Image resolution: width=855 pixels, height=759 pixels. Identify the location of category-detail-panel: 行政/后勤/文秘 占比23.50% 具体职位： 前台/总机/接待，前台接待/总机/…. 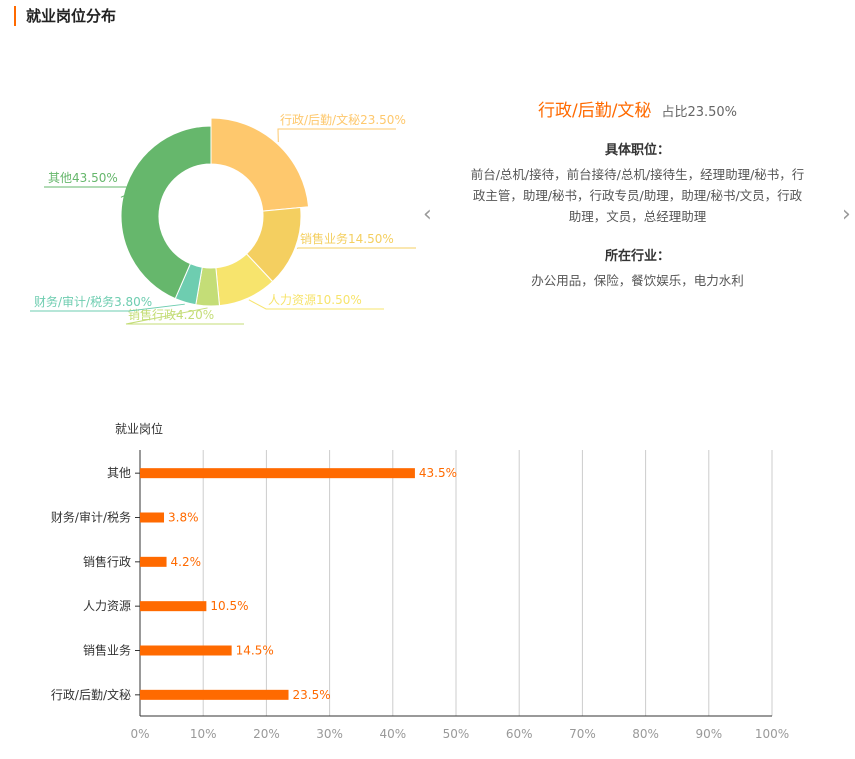
(637, 193).